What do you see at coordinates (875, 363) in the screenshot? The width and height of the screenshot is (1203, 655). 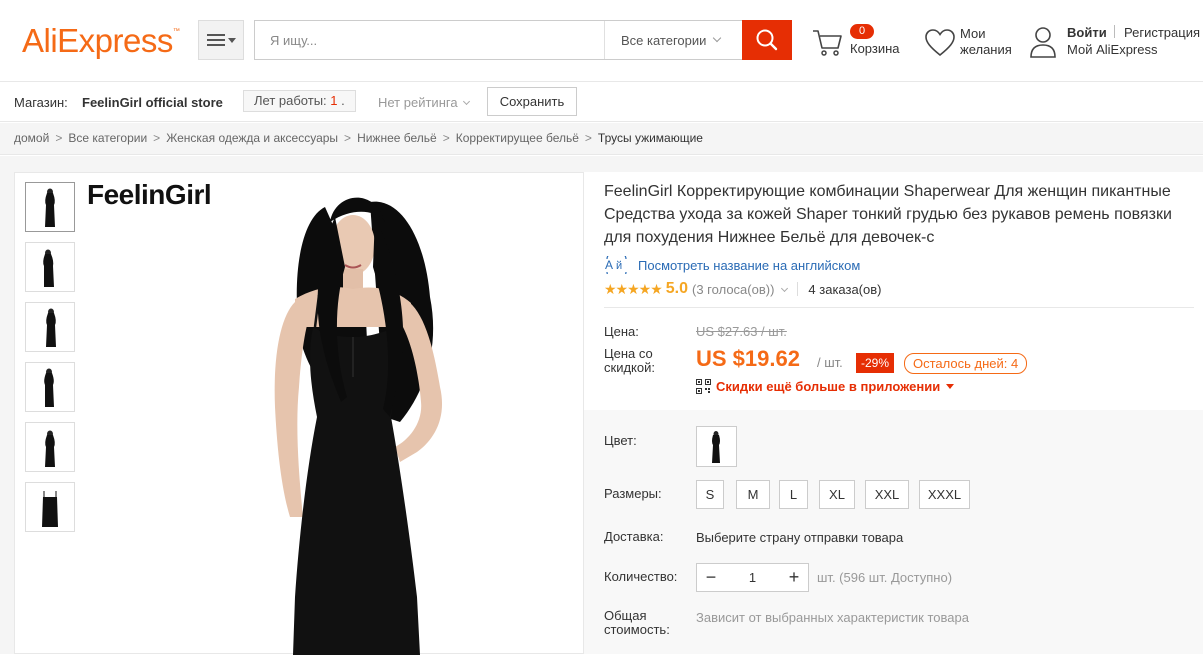 I see `discount-percent-badge: -29%` at bounding box center [875, 363].